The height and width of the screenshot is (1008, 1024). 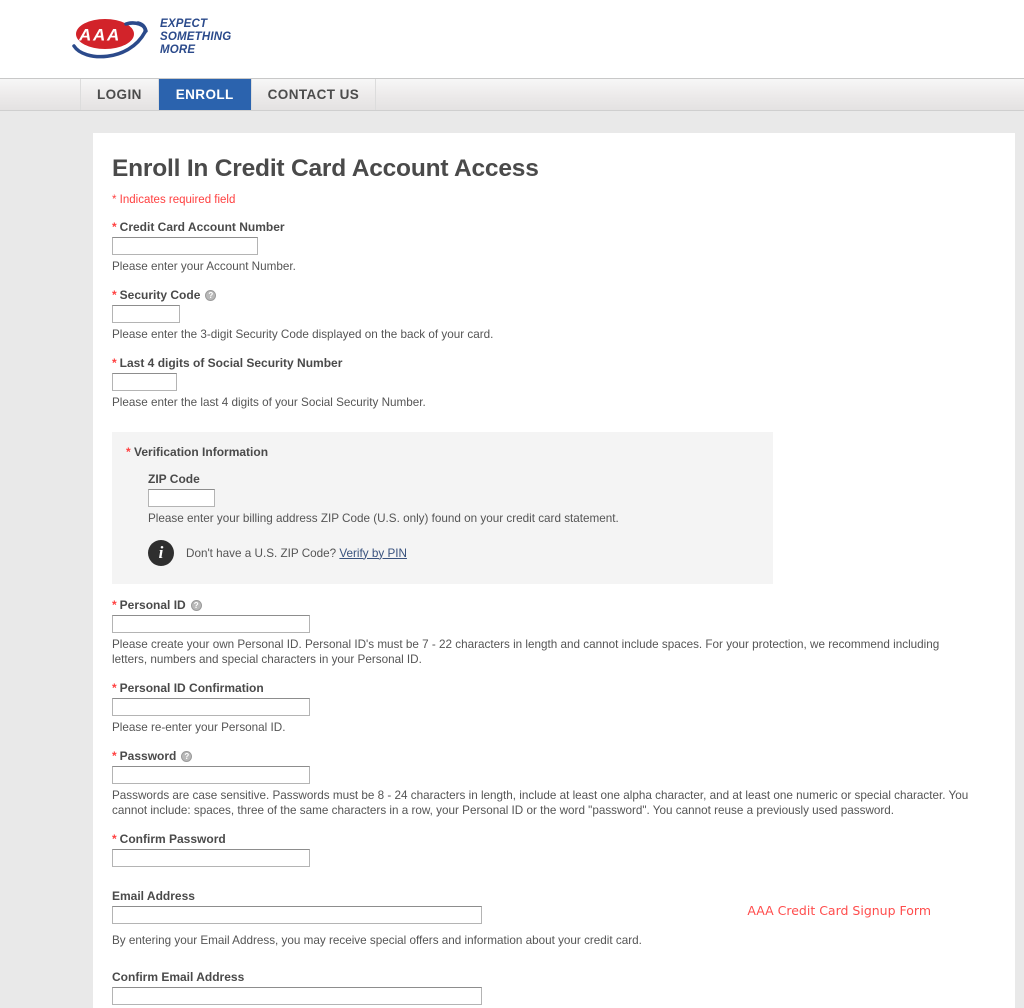 I want to click on help-account-number: Please enter your Account Number., so click(x=204, y=266).